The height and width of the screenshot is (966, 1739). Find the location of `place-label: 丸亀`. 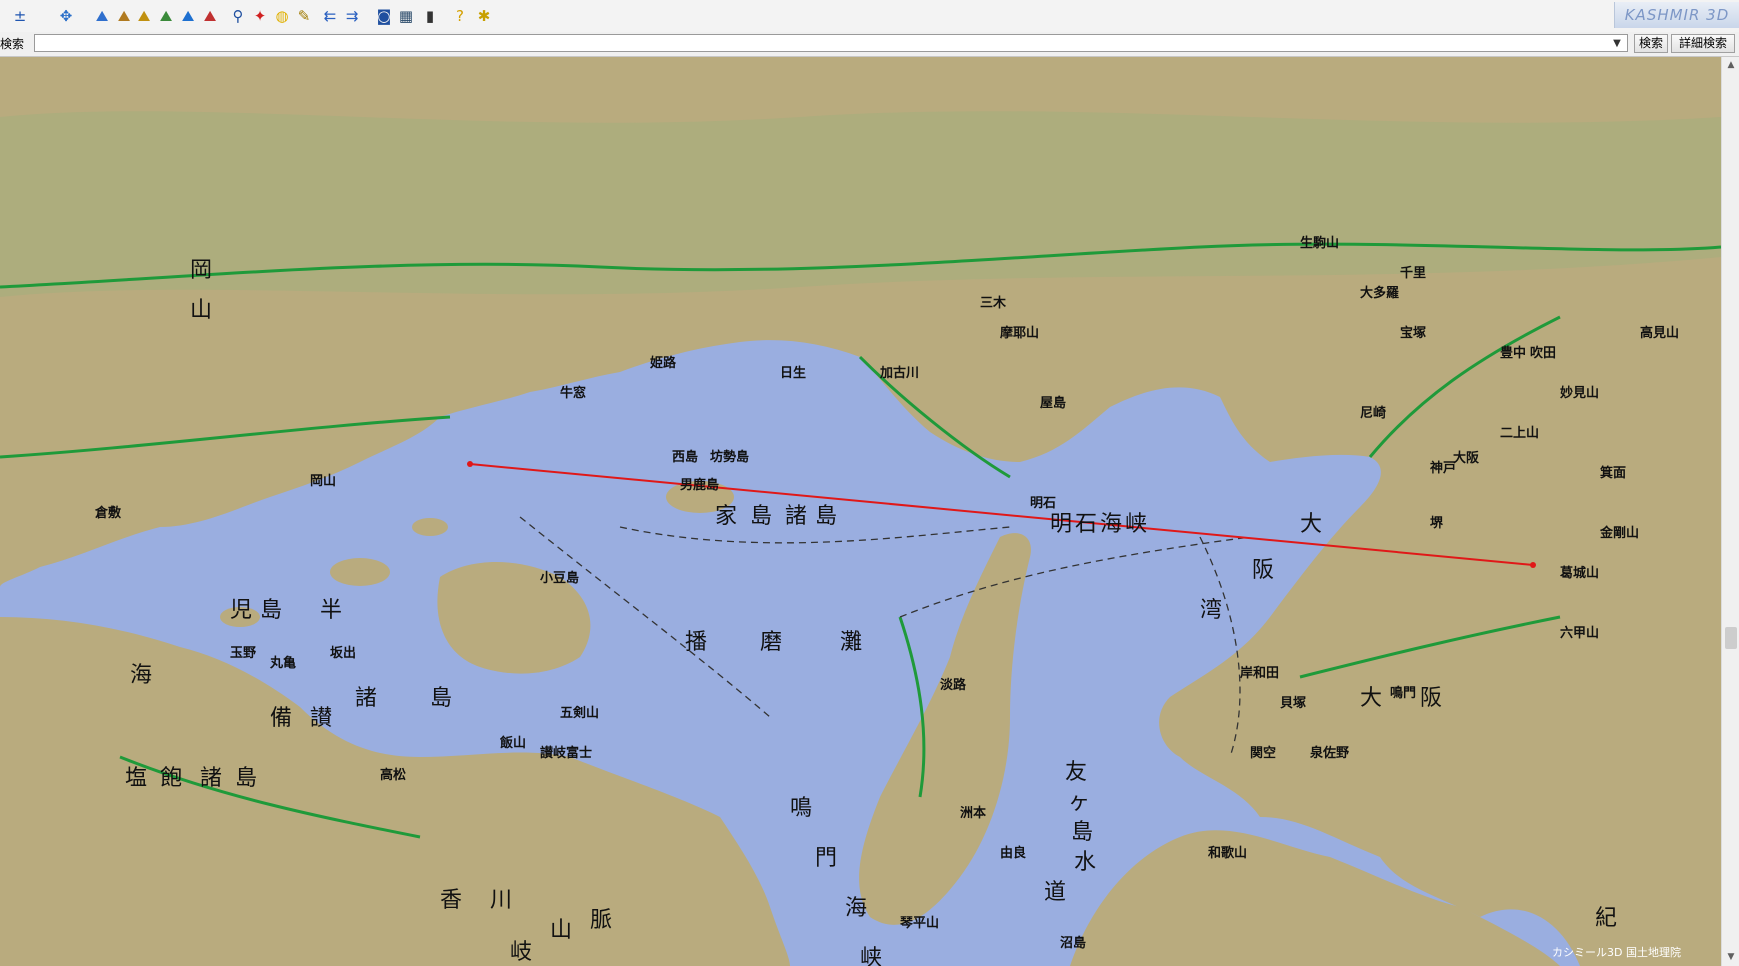

place-label: 丸亀 is located at coordinates (282, 663).